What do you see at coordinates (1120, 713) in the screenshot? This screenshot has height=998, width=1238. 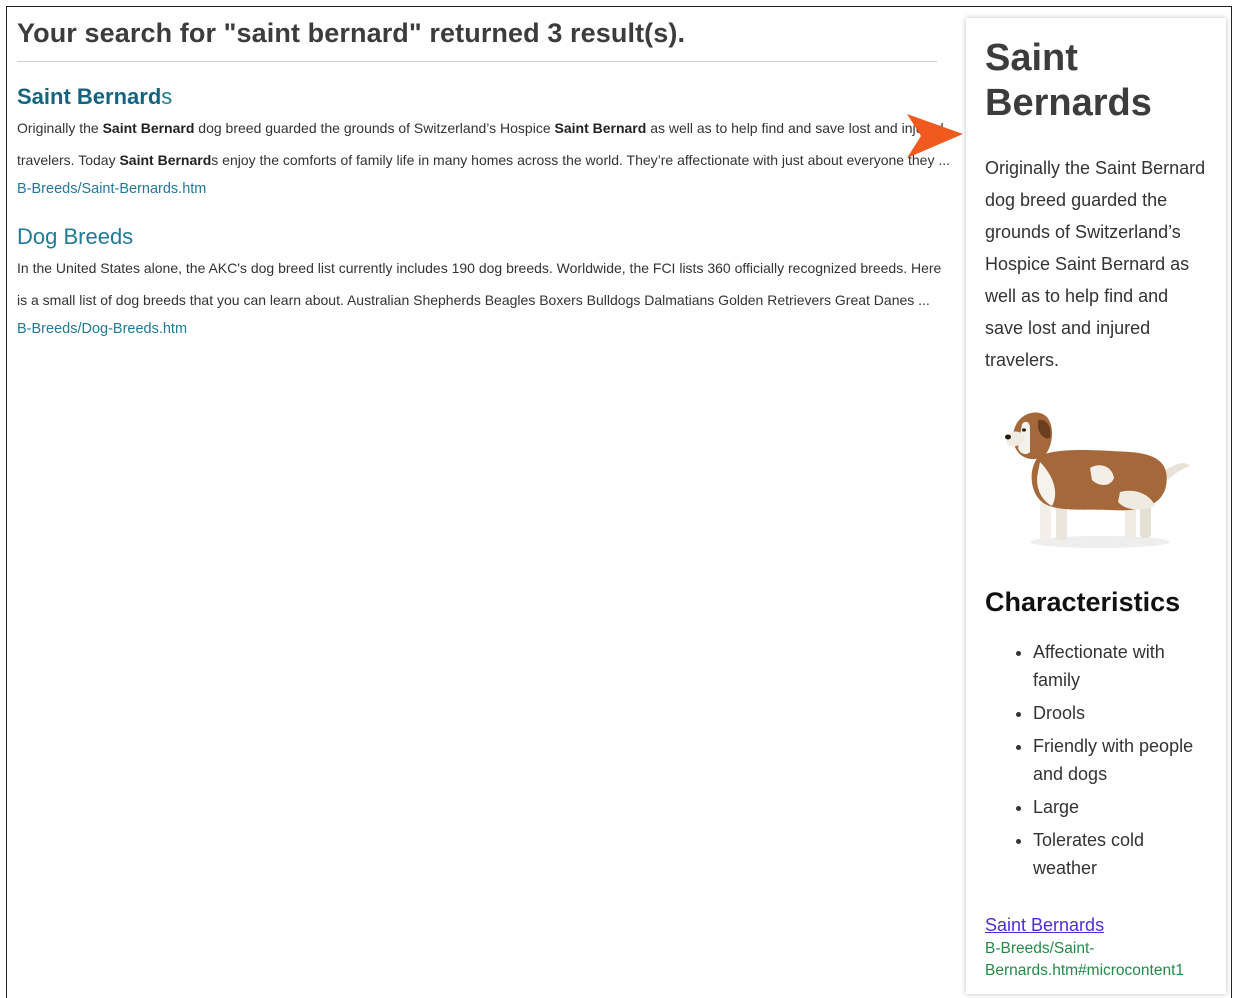 I see `list-item: Drools` at bounding box center [1120, 713].